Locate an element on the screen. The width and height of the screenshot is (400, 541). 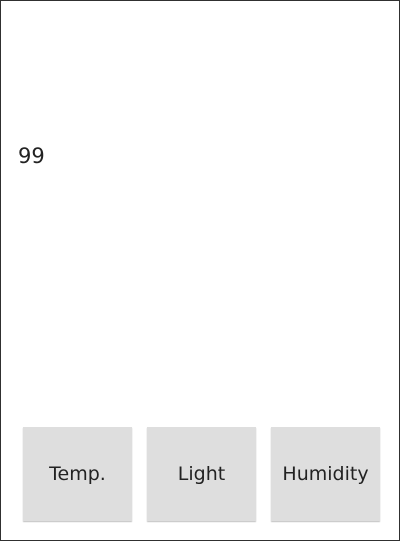
light-button: Light is located at coordinates (201, 474).